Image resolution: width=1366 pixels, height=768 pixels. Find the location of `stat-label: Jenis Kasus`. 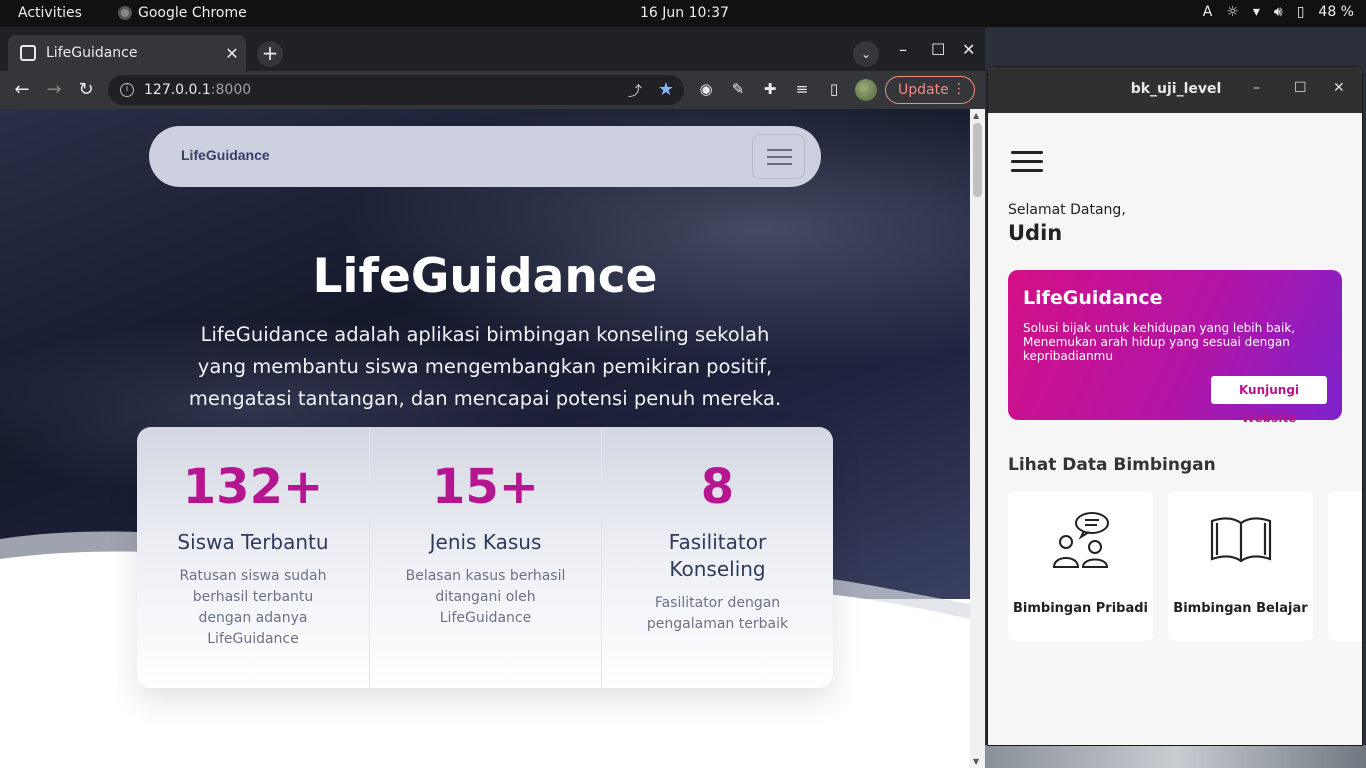

stat-label: Jenis Kasus is located at coordinates (485, 542).